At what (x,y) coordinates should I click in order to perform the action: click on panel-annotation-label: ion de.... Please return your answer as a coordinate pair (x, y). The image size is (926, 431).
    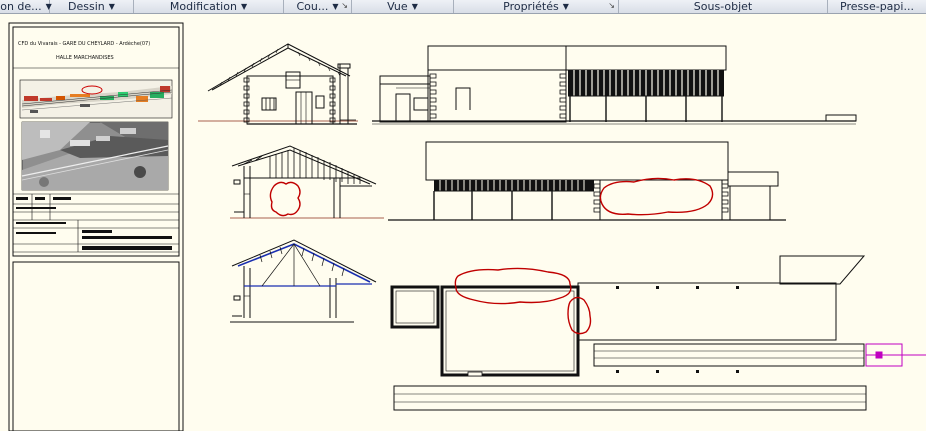
    Looking at the image, I should click on (21, 6).